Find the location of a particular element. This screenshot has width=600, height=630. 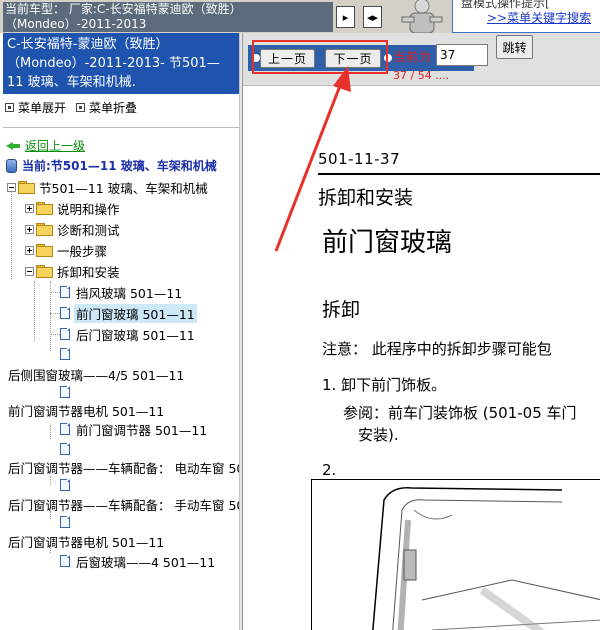

step-2: 2. is located at coordinates (329, 470).